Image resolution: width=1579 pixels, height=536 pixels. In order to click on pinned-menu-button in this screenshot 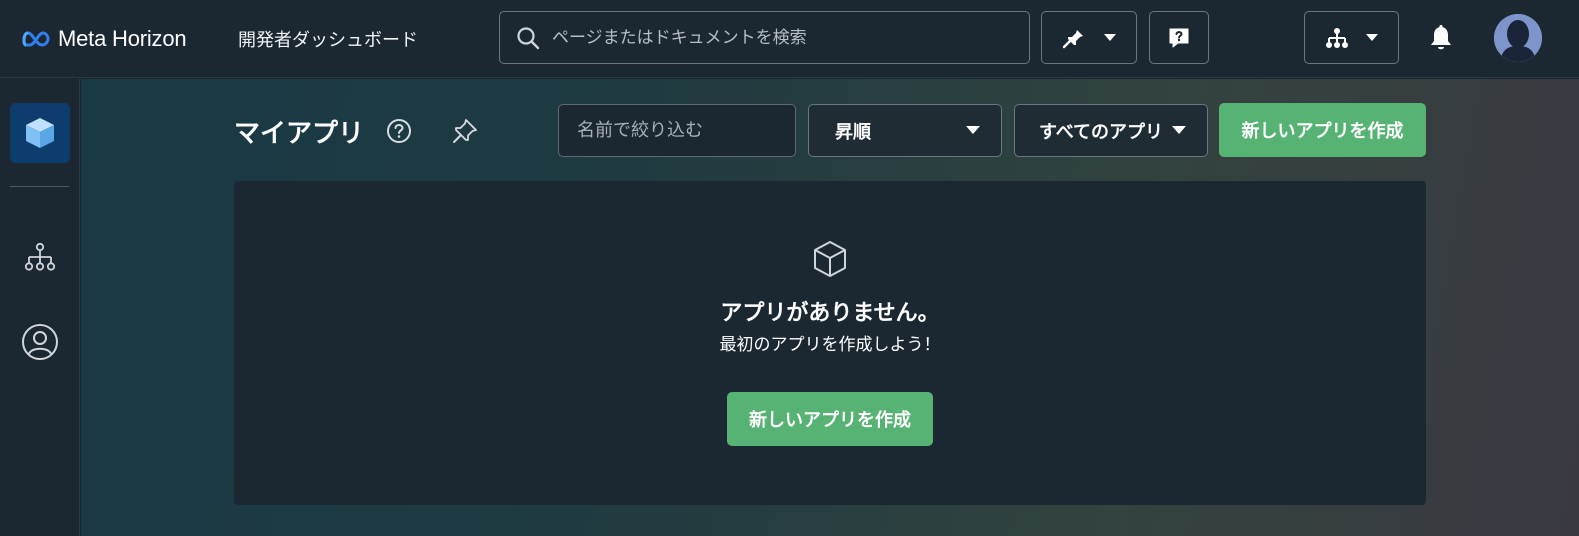, I will do `click(1089, 37)`.